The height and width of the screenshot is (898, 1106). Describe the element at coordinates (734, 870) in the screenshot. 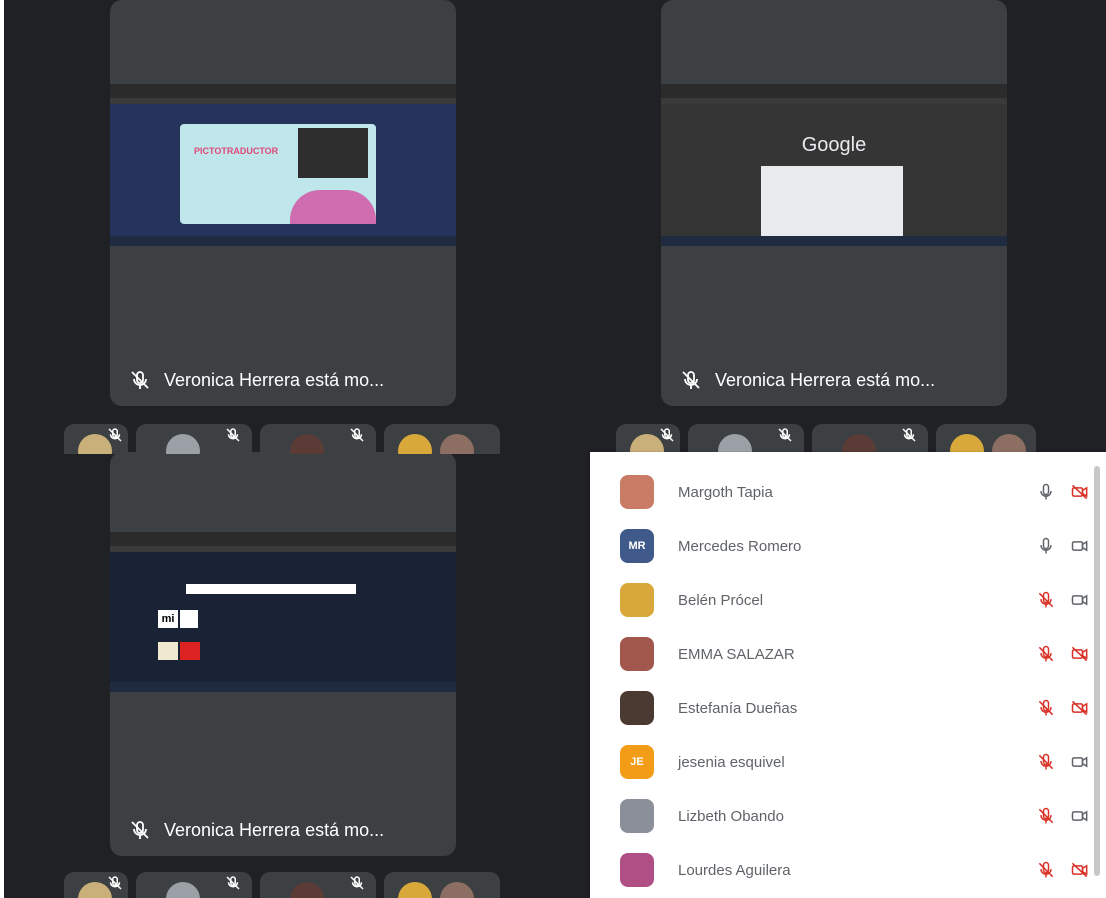

I see `participant-name: Lourdes Aguilera` at that location.